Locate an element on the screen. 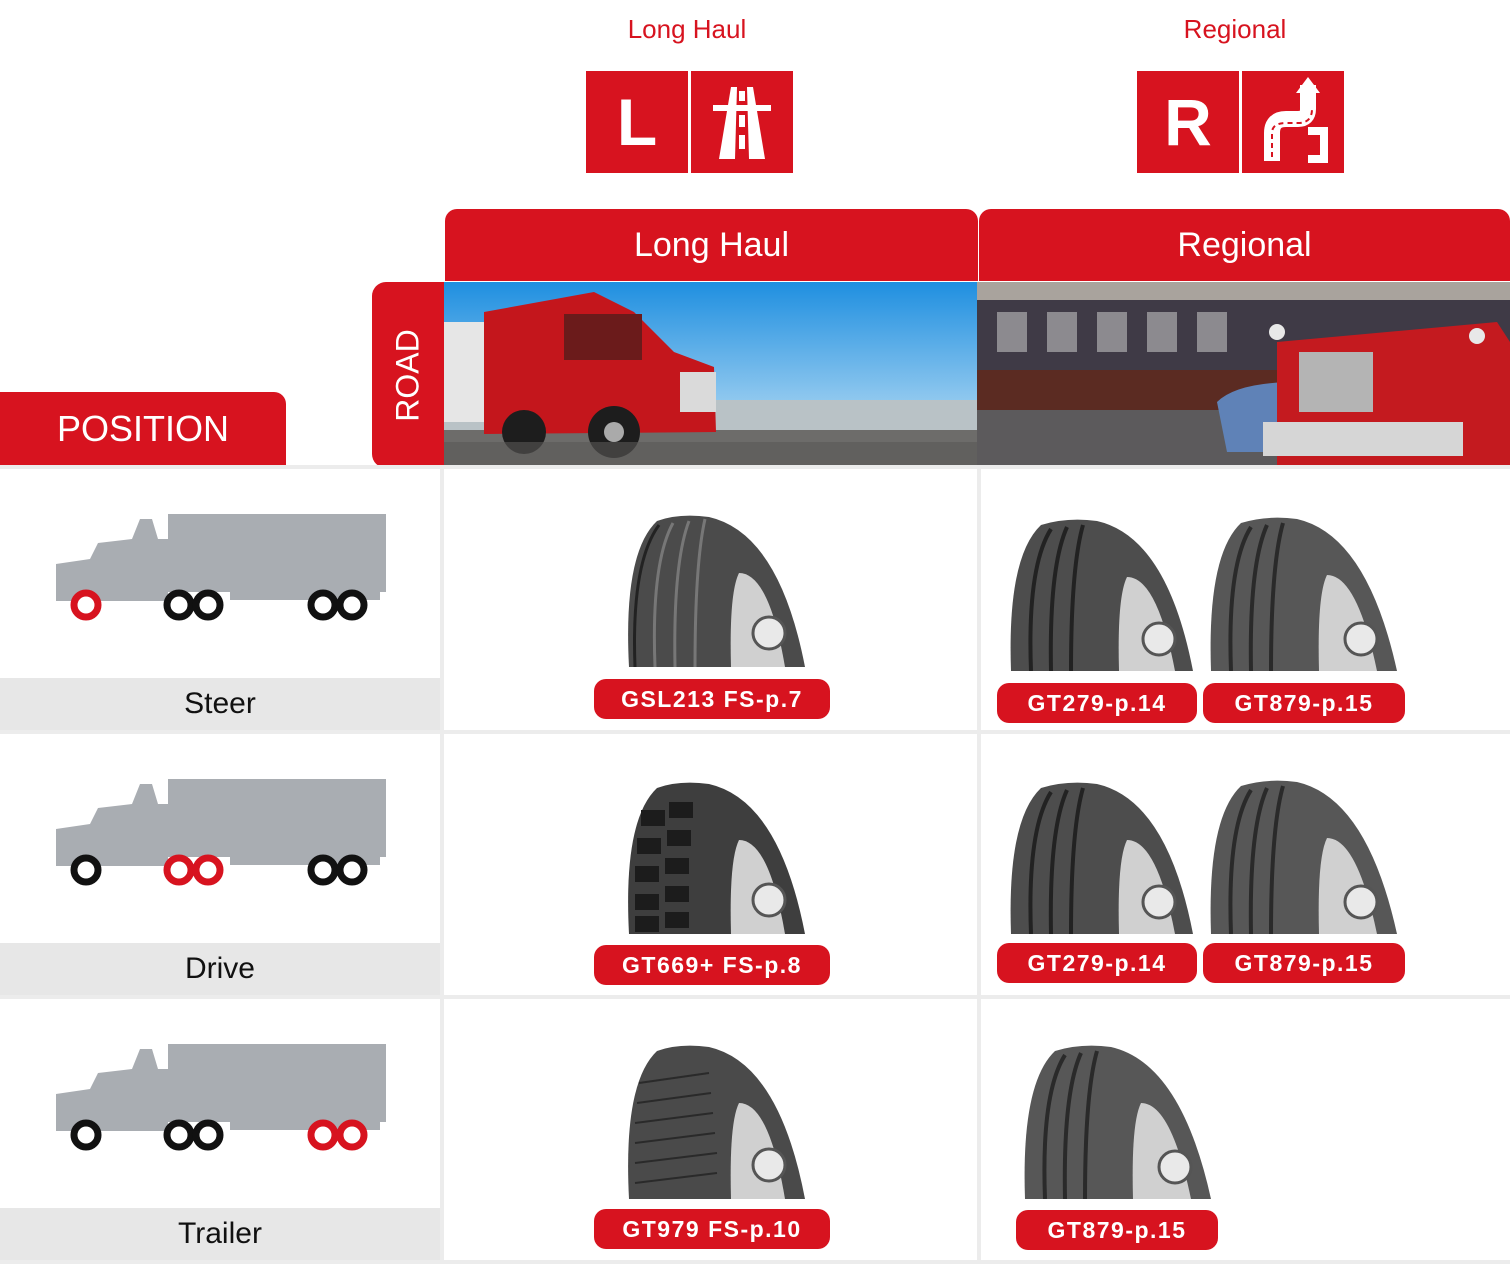 Image resolution: width=1510 pixels, height=1264 pixels. product-badge: GT669+ FS-p.8 is located at coordinates (712, 965).